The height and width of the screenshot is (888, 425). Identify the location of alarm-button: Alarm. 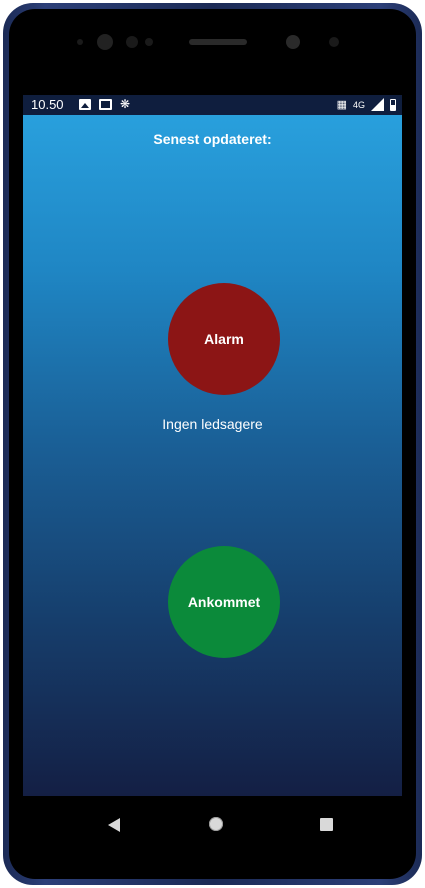
(224, 339).